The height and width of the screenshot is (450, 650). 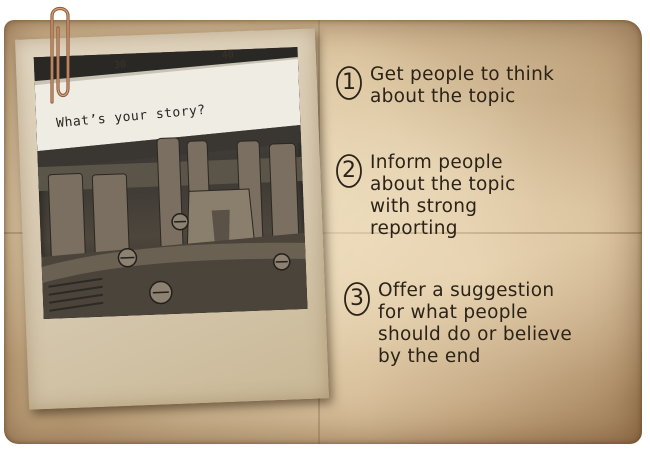 I want to click on ruler-marking-40: 40, so click(x=228, y=55).